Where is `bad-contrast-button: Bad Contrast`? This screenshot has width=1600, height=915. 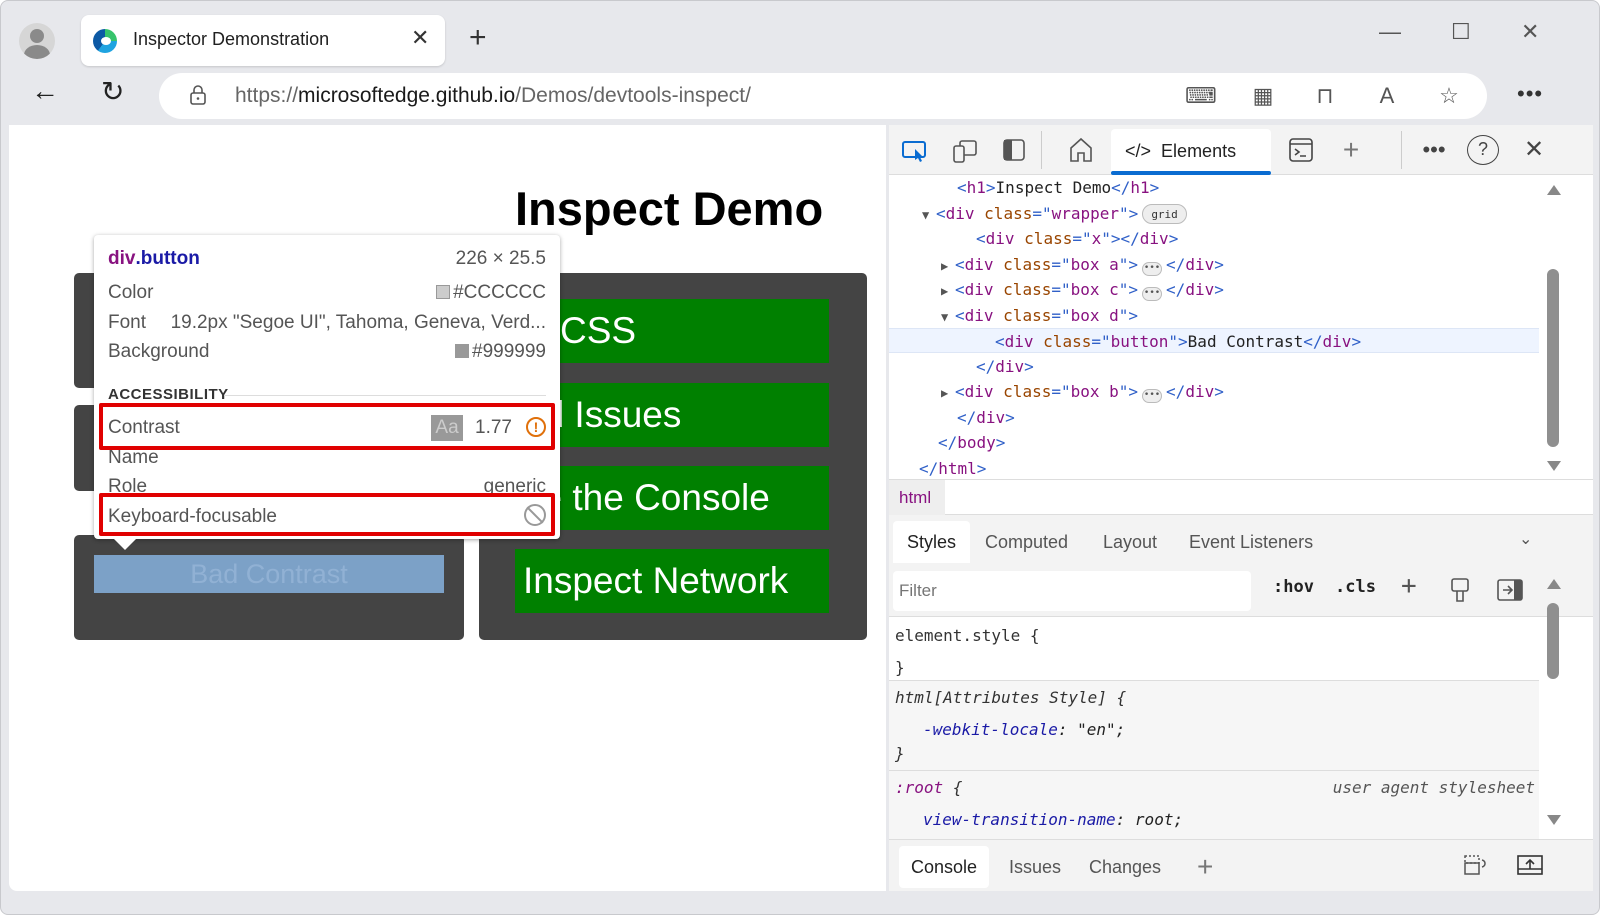 bad-contrast-button: Bad Contrast is located at coordinates (269, 574).